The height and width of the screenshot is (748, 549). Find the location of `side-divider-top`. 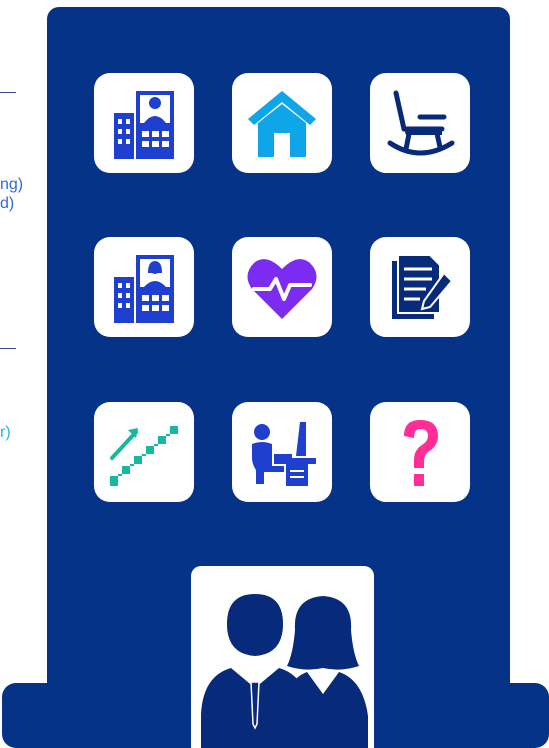

side-divider-top is located at coordinates (8, 92).